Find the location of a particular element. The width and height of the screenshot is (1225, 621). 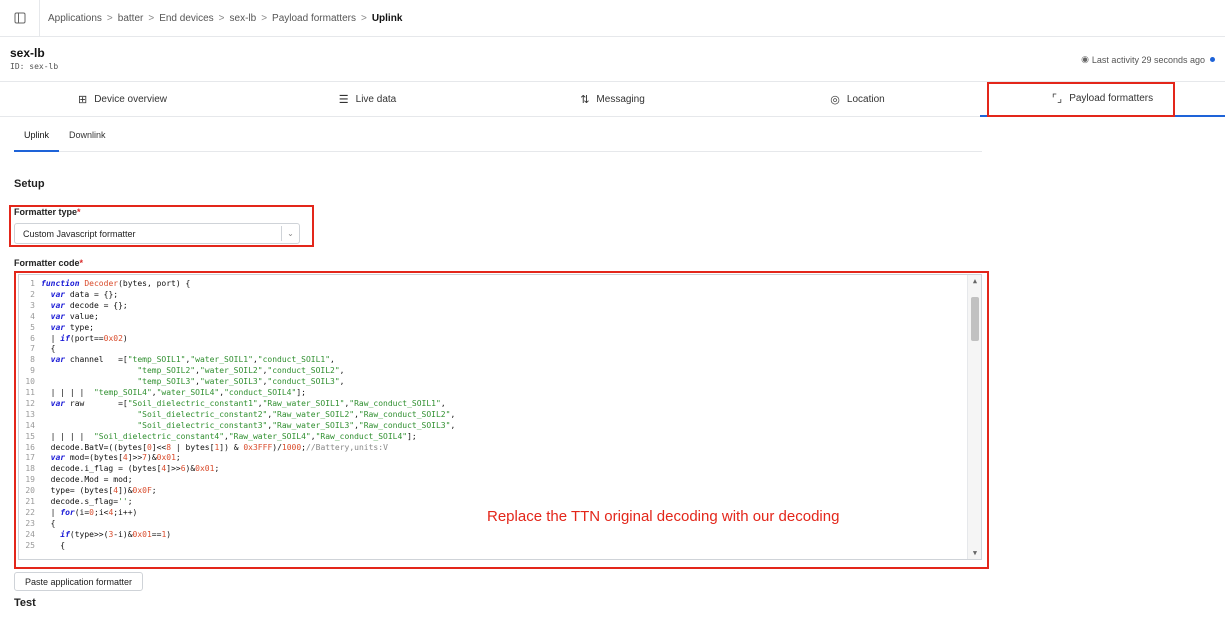

required-mark: * is located at coordinates (81, 263).